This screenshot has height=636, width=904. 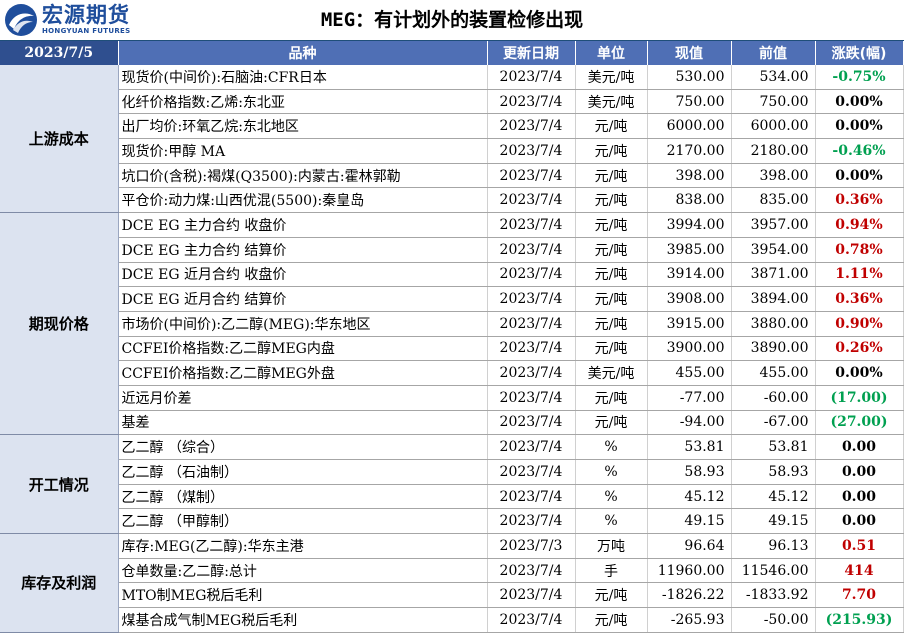 What do you see at coordinates (773, 77) in the screenshot?
I see `previous-value: 534.00` at bounding box center [773, 77].